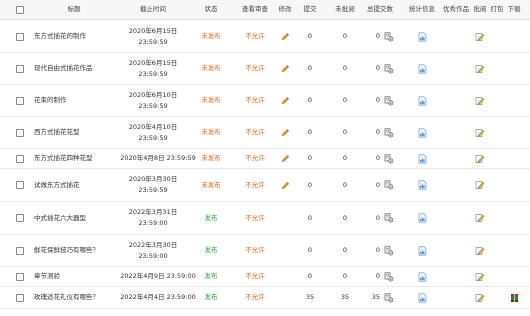  What do you see at coordinates (78, 218) in the screenshot?
I see `row-title: 中式插花六大器型` at bounding box center [78, 218].